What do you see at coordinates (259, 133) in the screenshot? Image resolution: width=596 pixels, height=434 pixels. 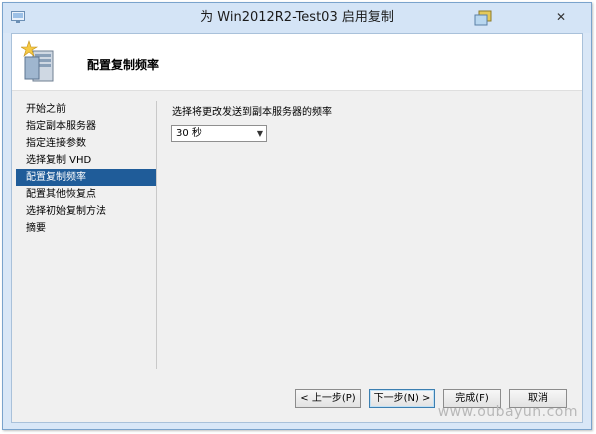 I see `chevron-down-icon: ▼` at bounding box center [259, 133].